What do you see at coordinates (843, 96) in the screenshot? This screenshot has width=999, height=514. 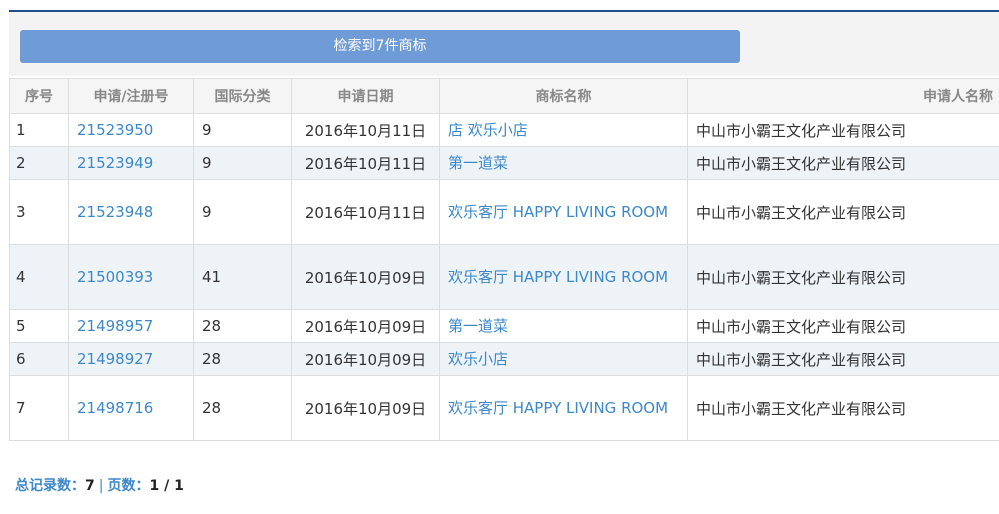 I see `header-applicant: 申请人名称` at bounding box center [843, 96].